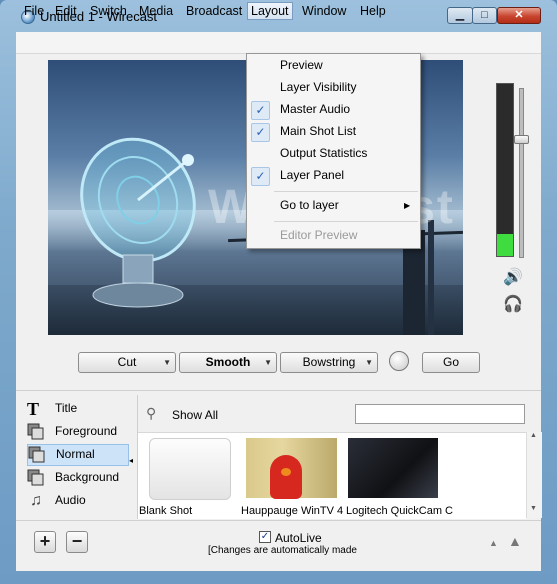  What do you see at coordinates (521, 173) in the screenshot?
I see `volume-slider-track` at bounding box center [521, 173].